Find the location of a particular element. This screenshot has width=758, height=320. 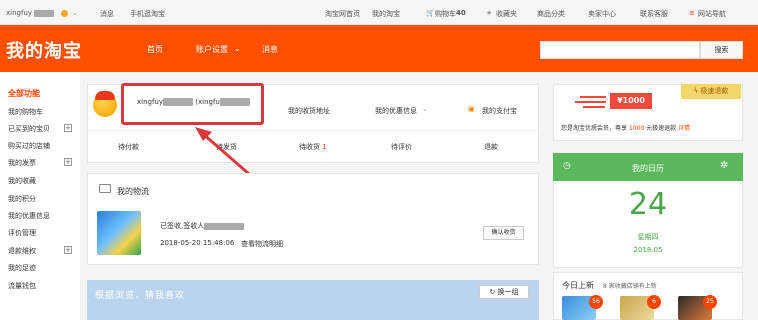

new-count-badge: 25 is located at coordinates (710, 302).